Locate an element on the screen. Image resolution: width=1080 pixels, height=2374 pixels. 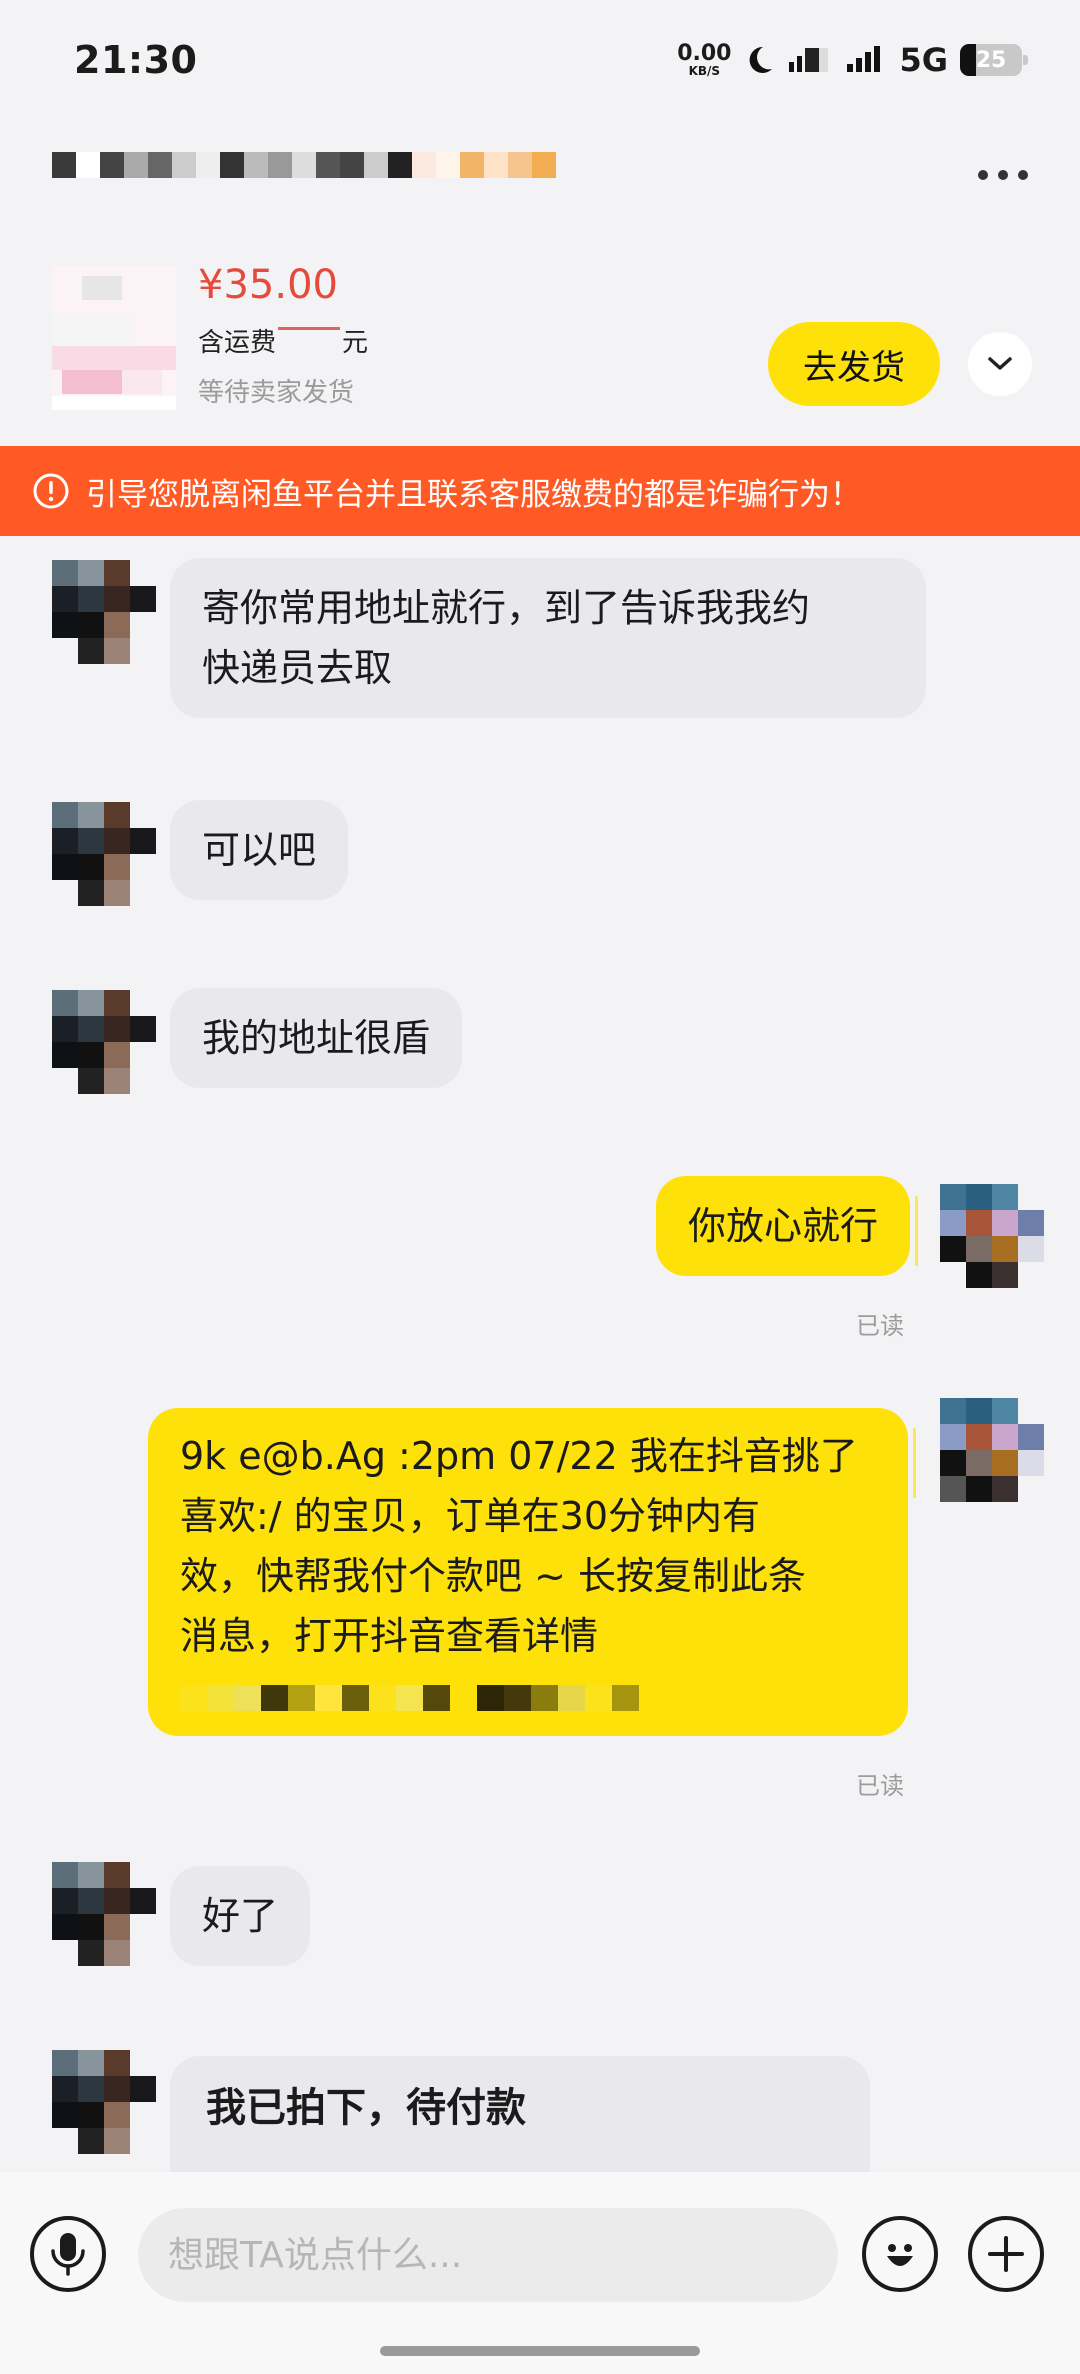
order-card-message: 我已拍下，待付款 is located at coordinates (520, 2114).